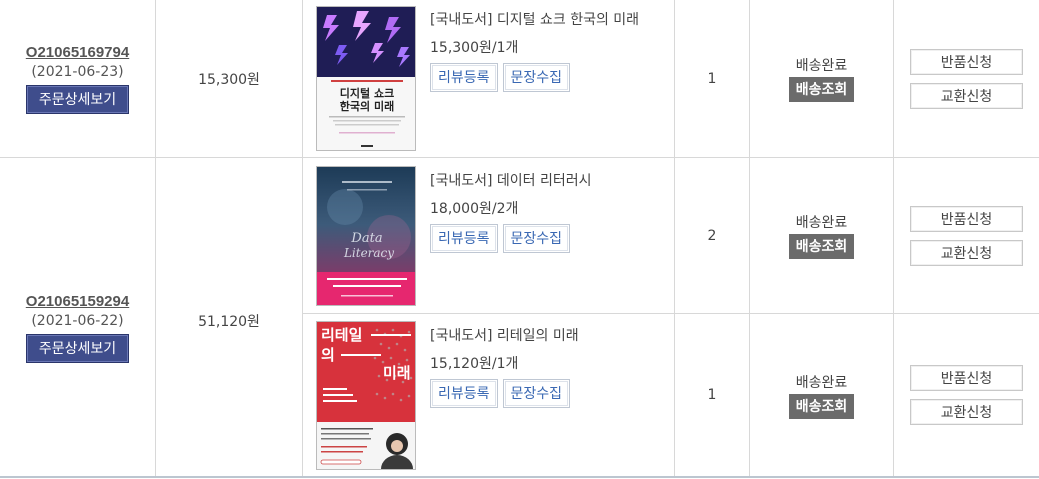  I want to click on item-title: [국내도서] 디지털 쇼크 한국의 미래, so click(534, 19).